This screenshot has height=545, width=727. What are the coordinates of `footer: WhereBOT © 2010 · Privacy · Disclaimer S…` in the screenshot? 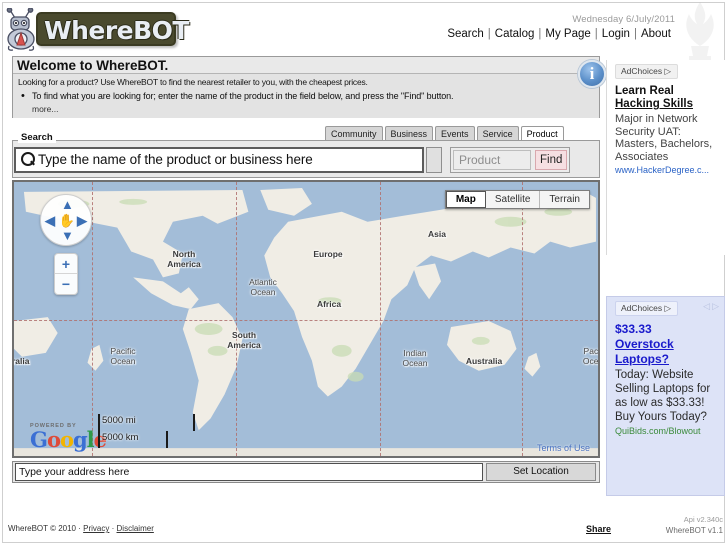 It's located at (363, 522).